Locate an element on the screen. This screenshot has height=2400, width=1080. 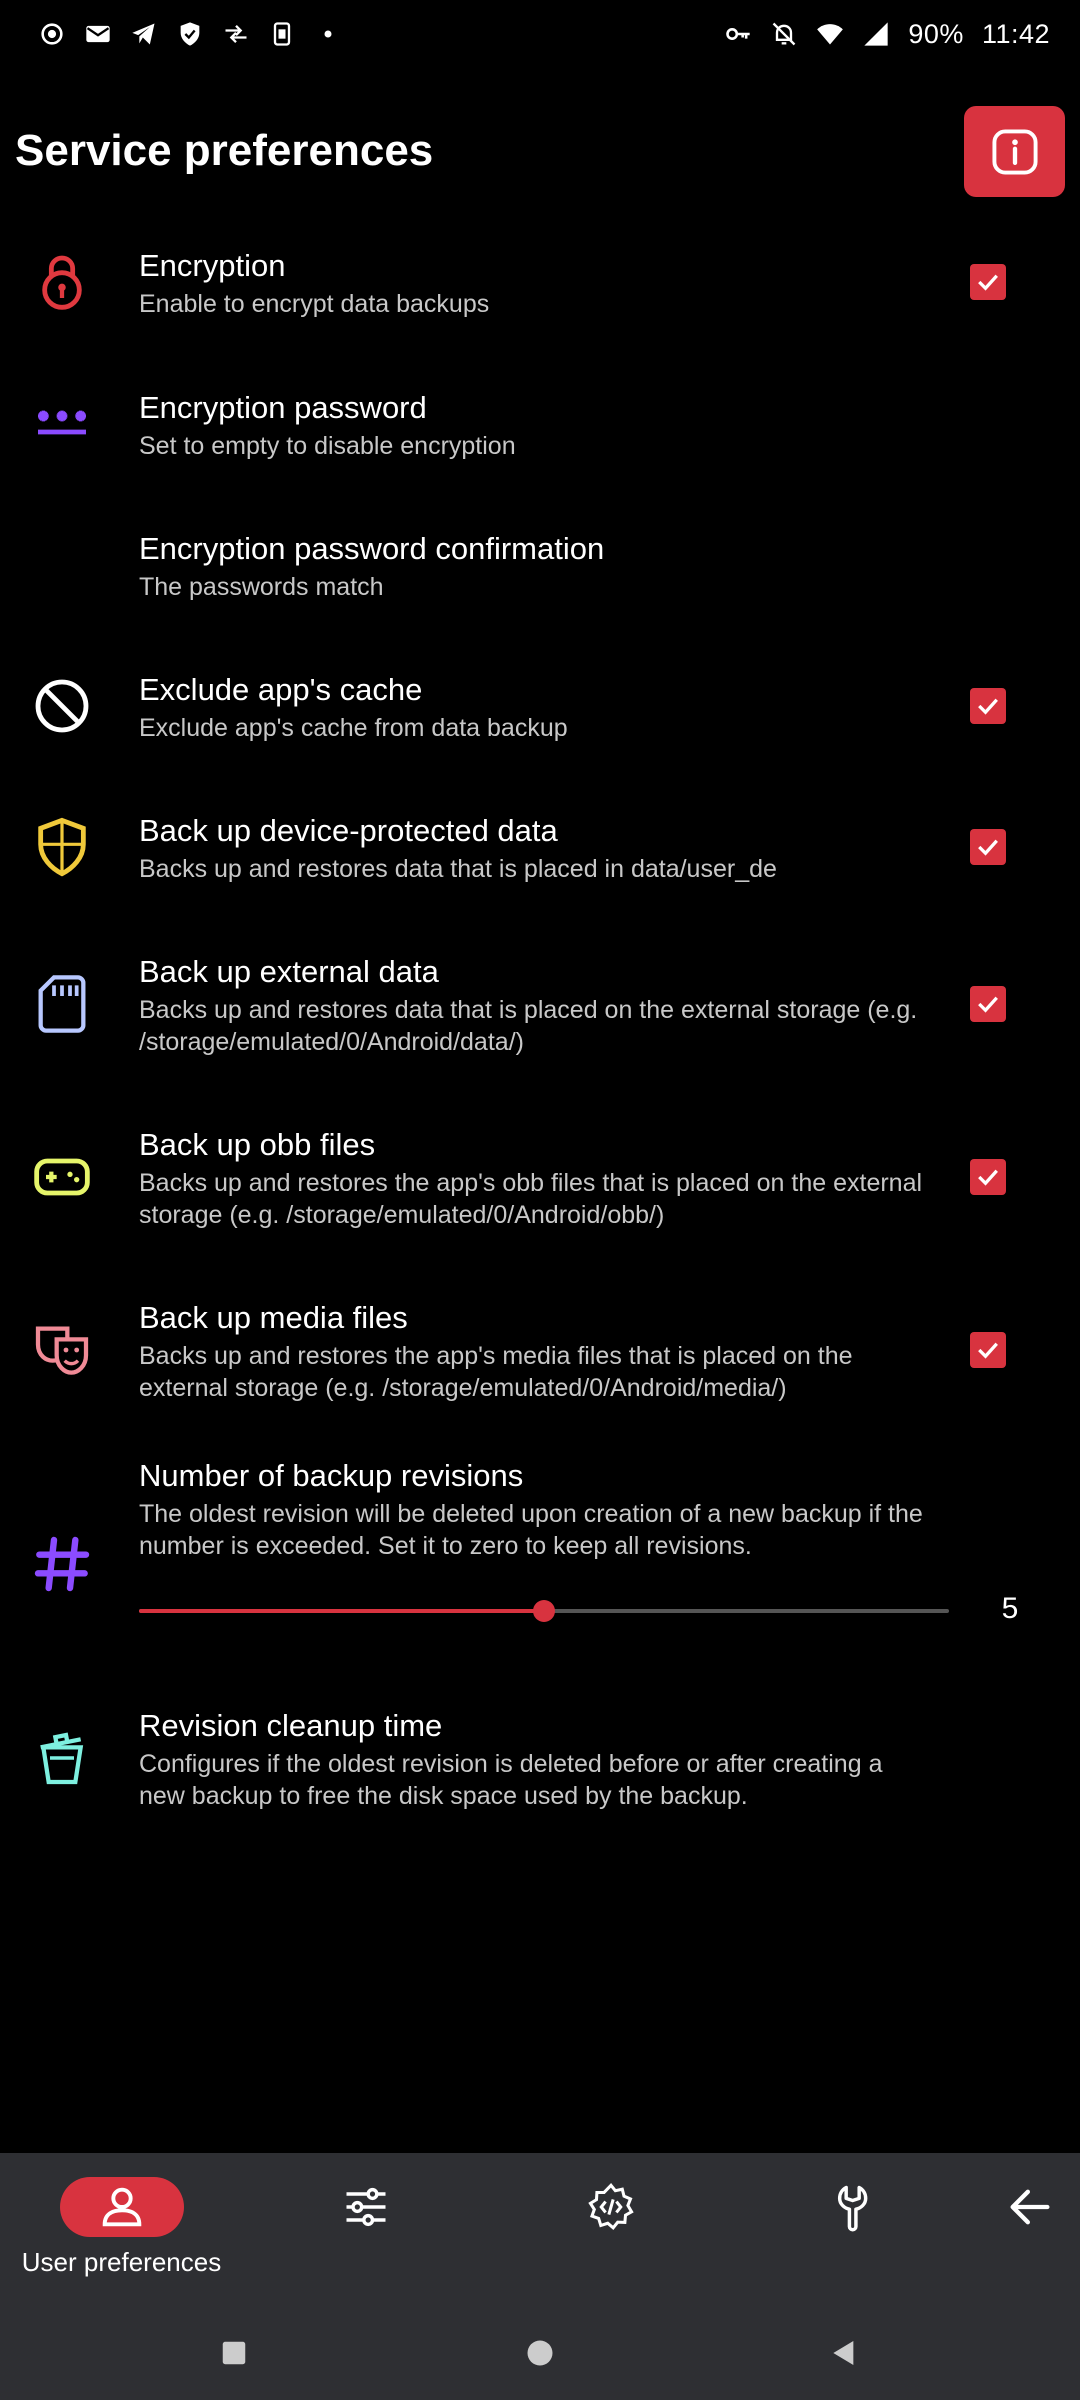
more-dot-icon is located at coordinates (328, 34).